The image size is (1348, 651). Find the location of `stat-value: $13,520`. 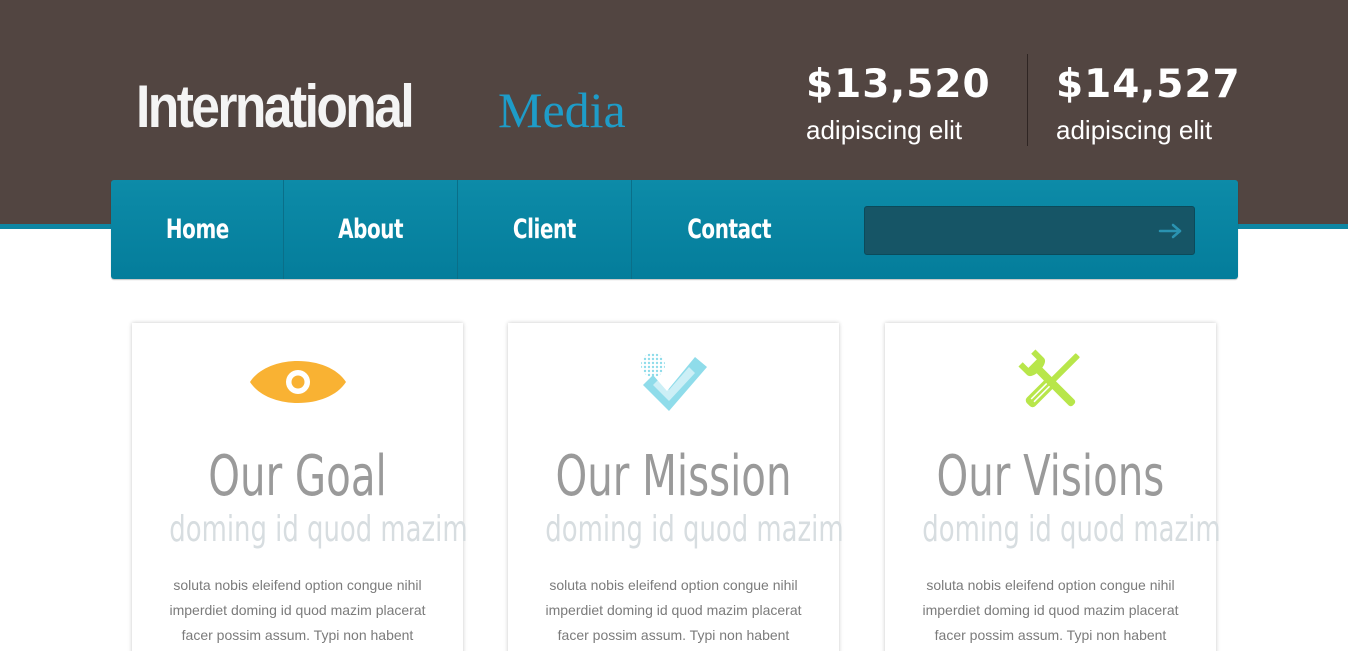

stat-value: $13,520 is located at coordinates (898, 84).